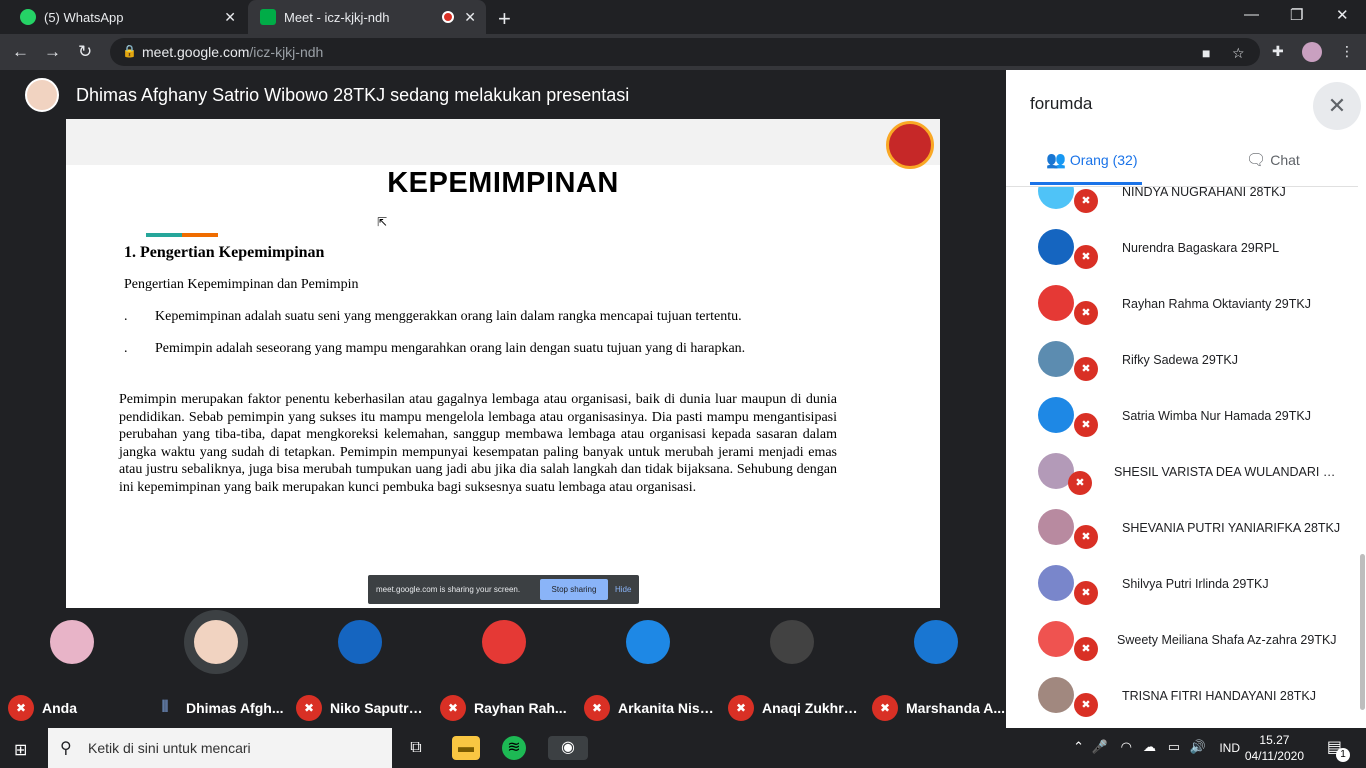 The image size is (1366, 768). Describe the element at coordinates (1219, 696) in the screenshot. I see `person-name: TRISNA FITRI HANDAYANI 28TKJ` at that location.